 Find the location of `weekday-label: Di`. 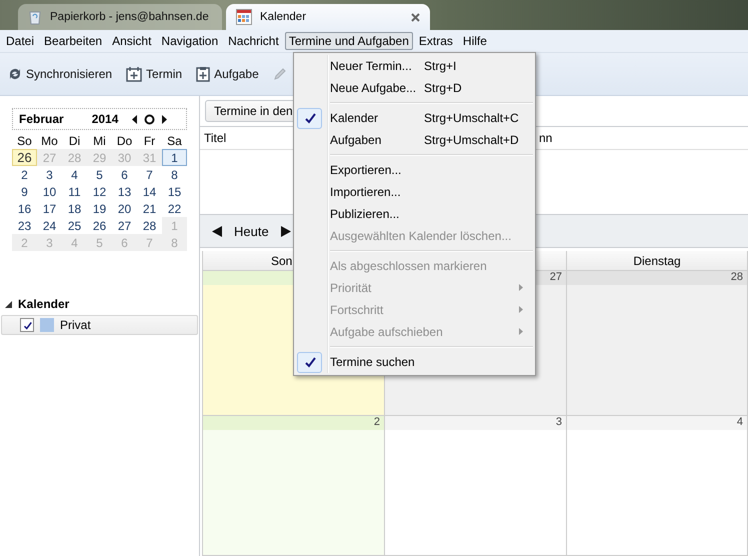

weekday-label: Di is located at coordinates (75, 140).